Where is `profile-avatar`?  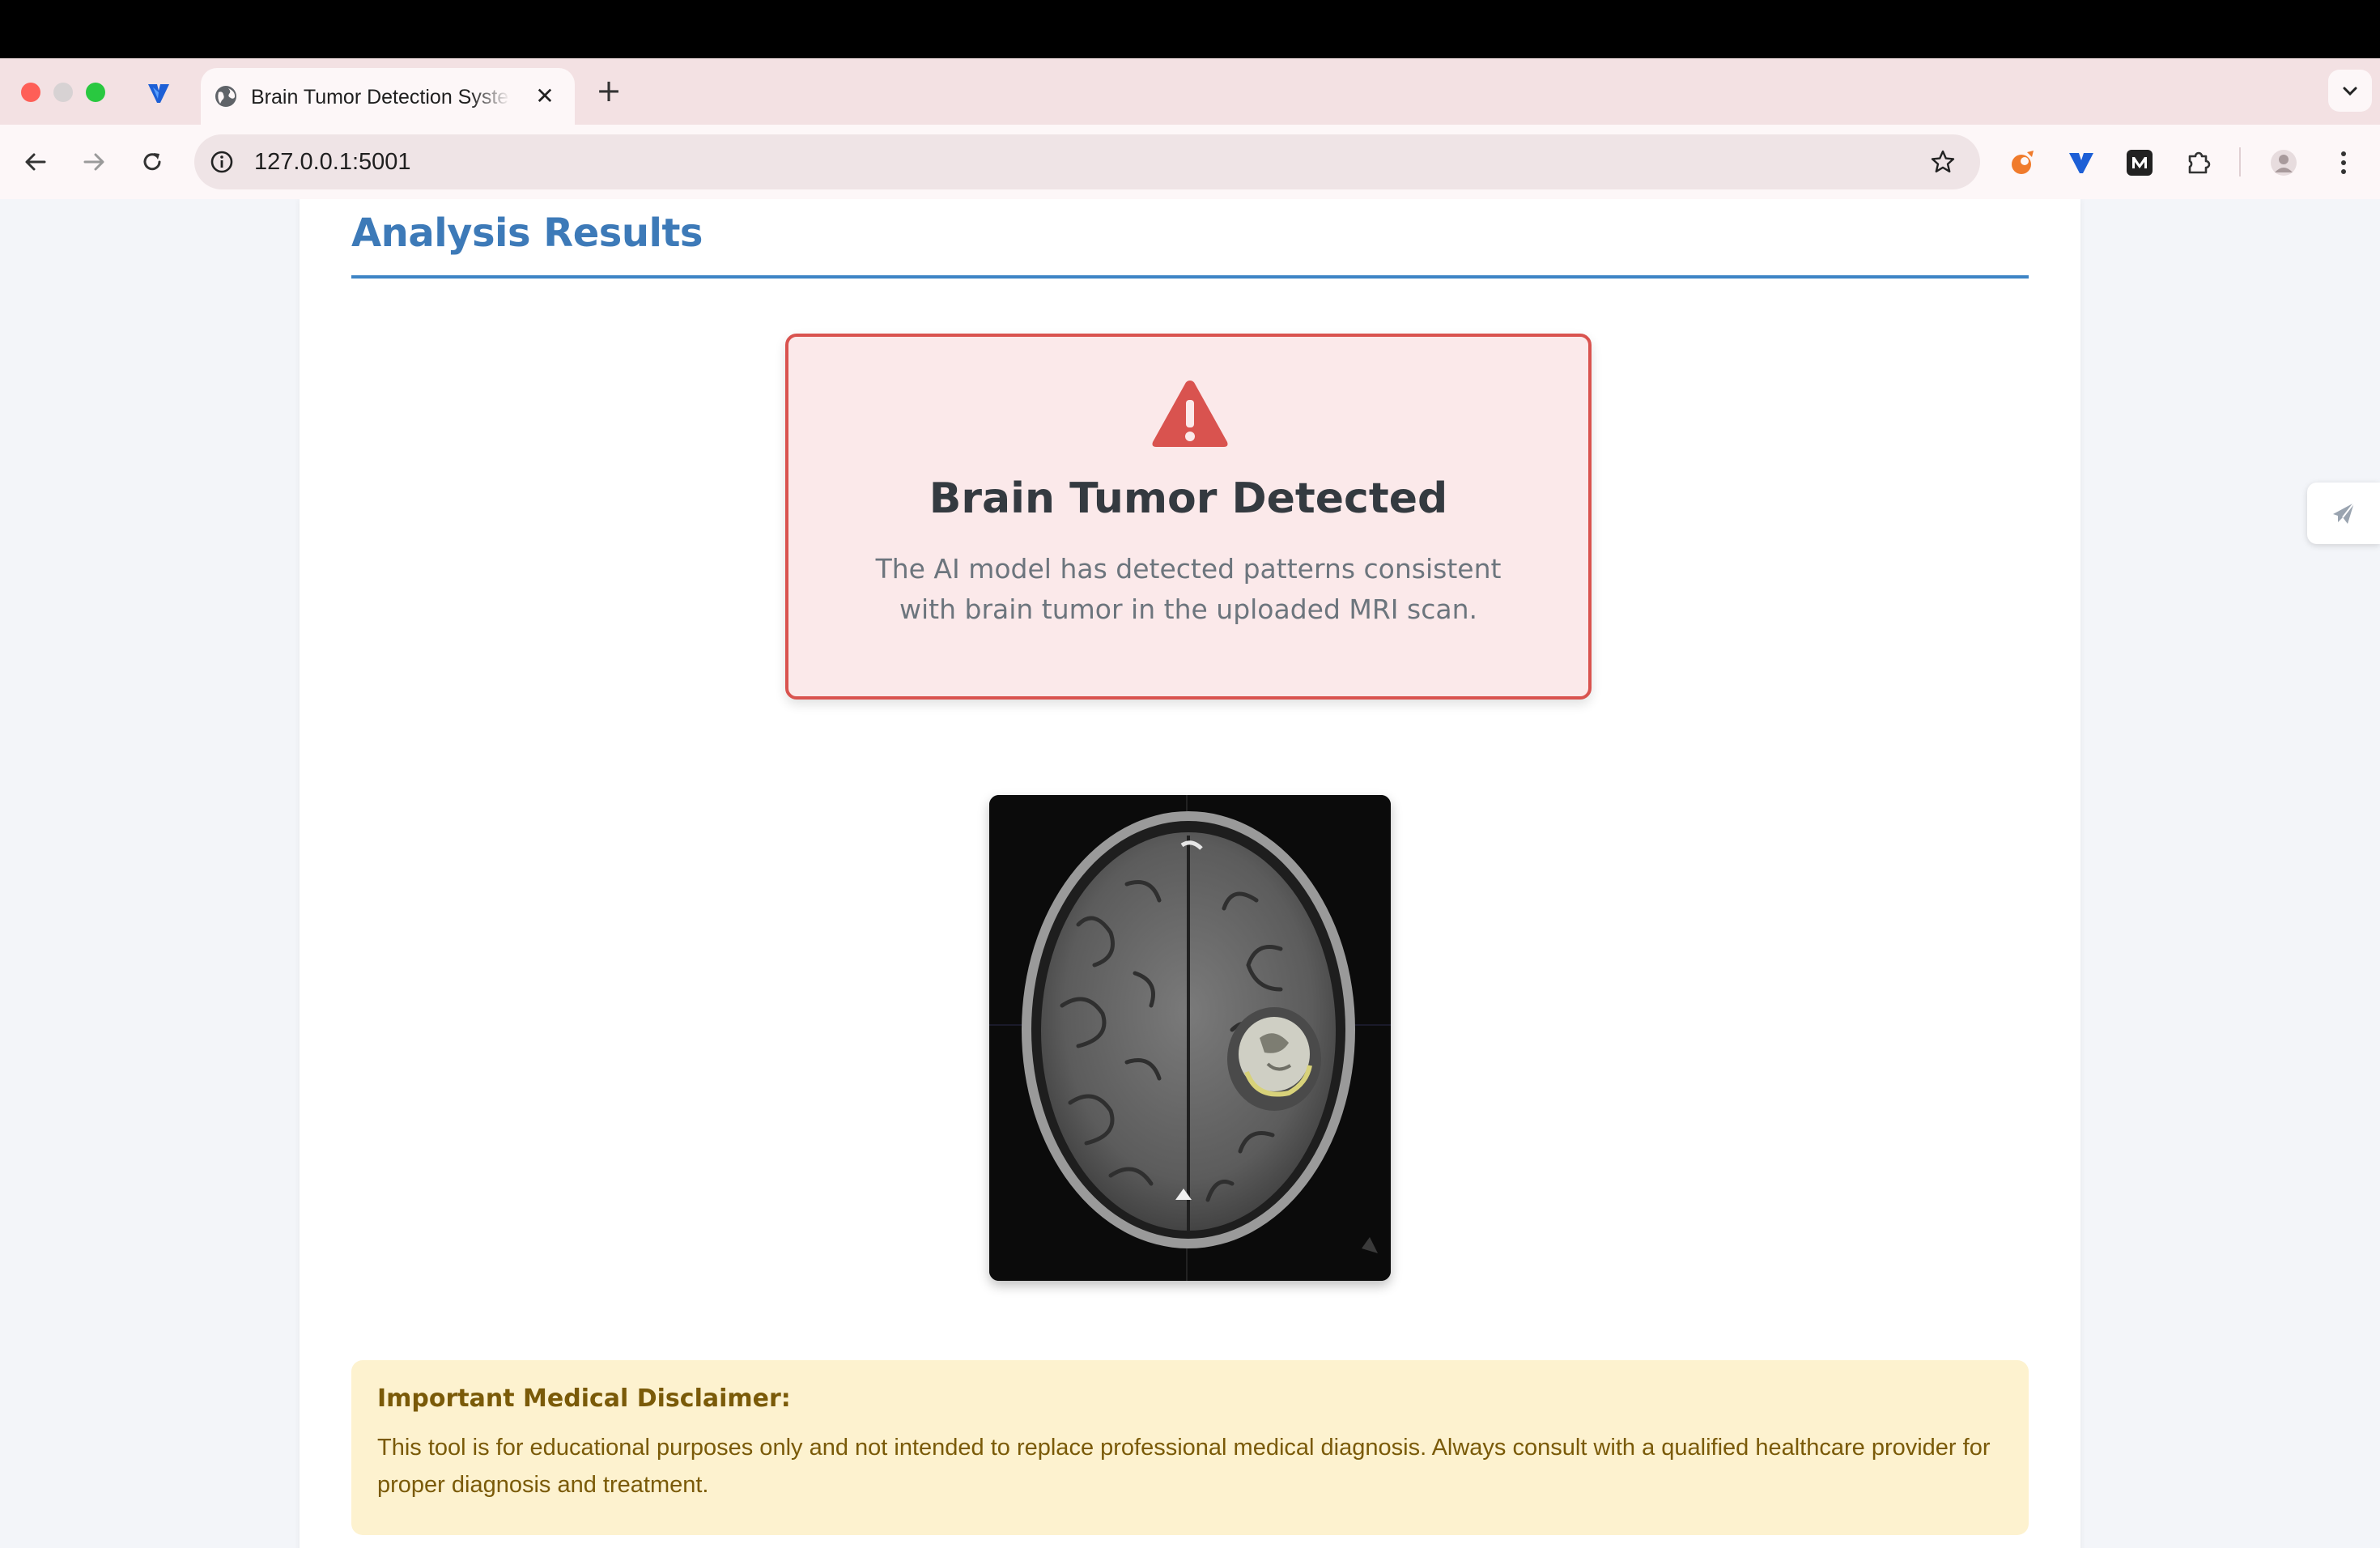 profile-avatar is located at coordinates (2283, 162).